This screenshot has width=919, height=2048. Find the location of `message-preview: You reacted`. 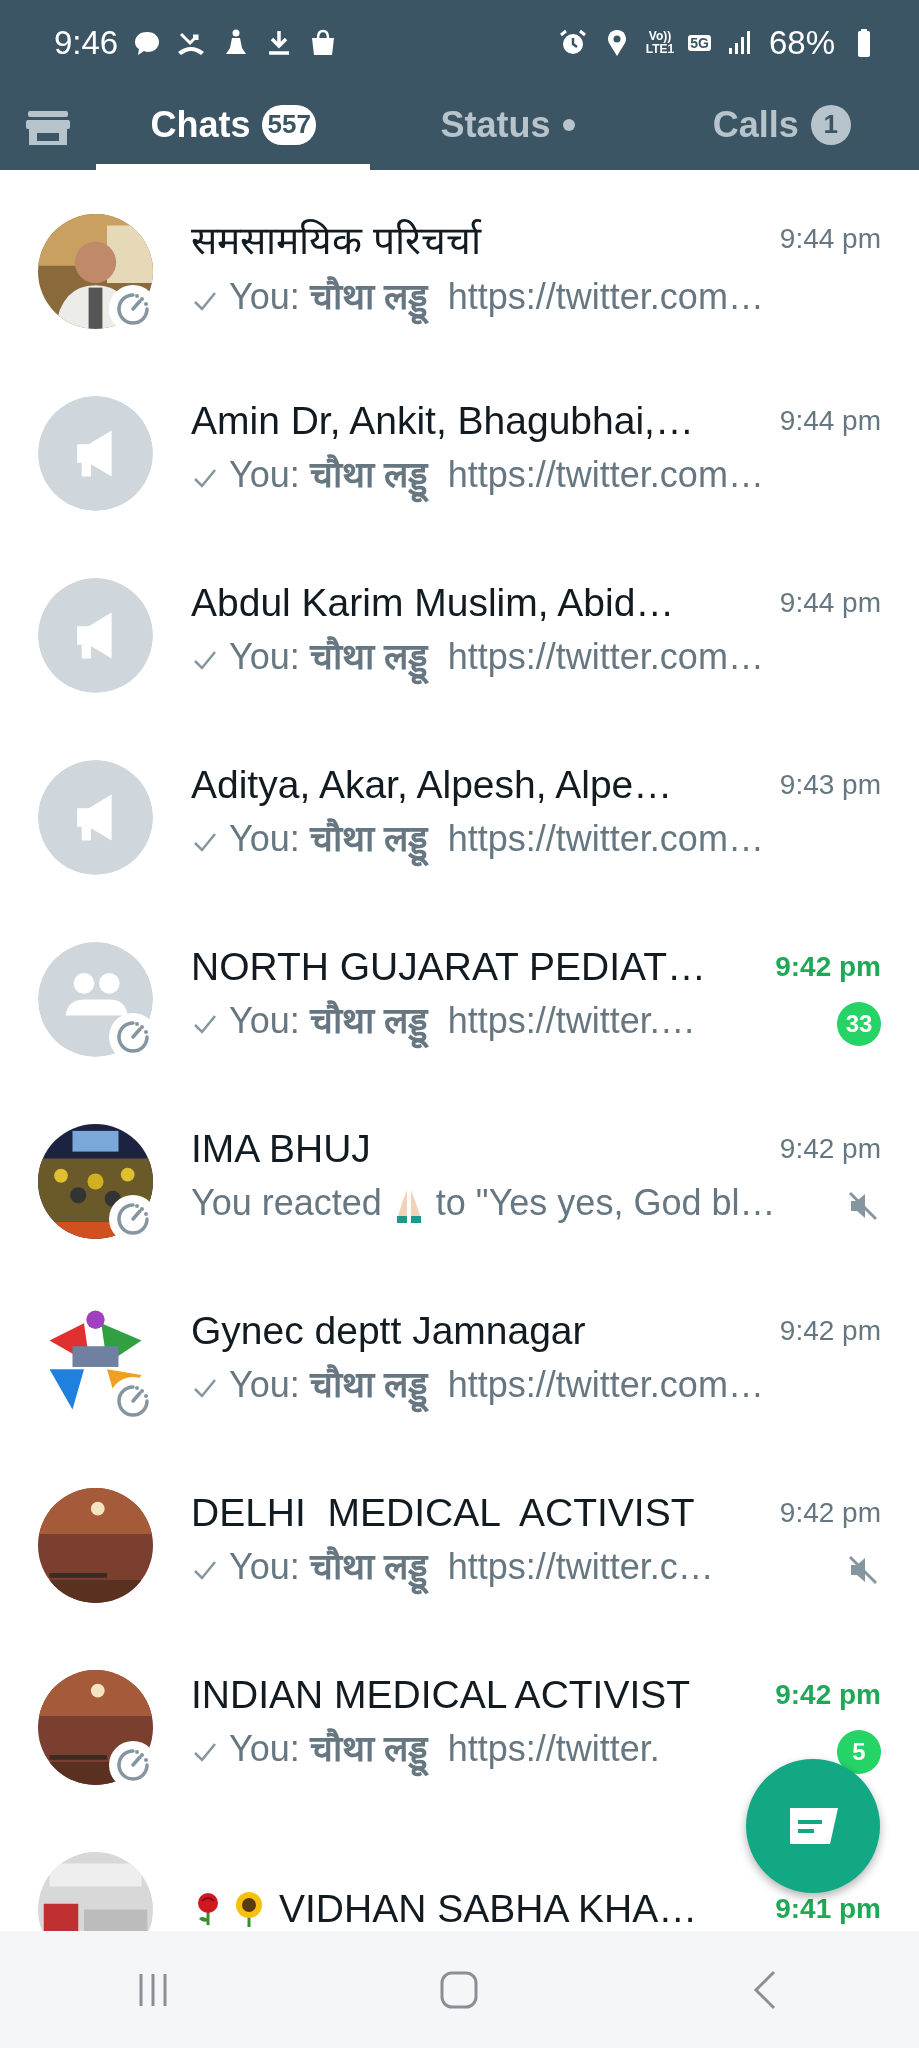

message-preview: You reacted is located at coordinates (286, 1202).